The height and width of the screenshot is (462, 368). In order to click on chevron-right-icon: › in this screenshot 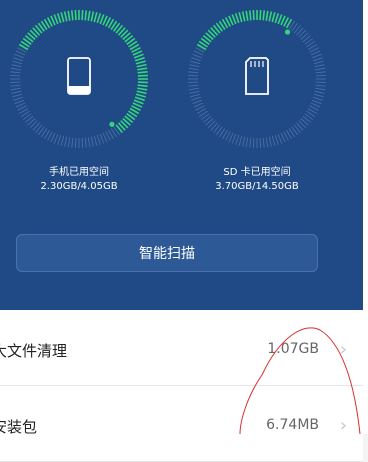, I will do `click(343, 425)`.